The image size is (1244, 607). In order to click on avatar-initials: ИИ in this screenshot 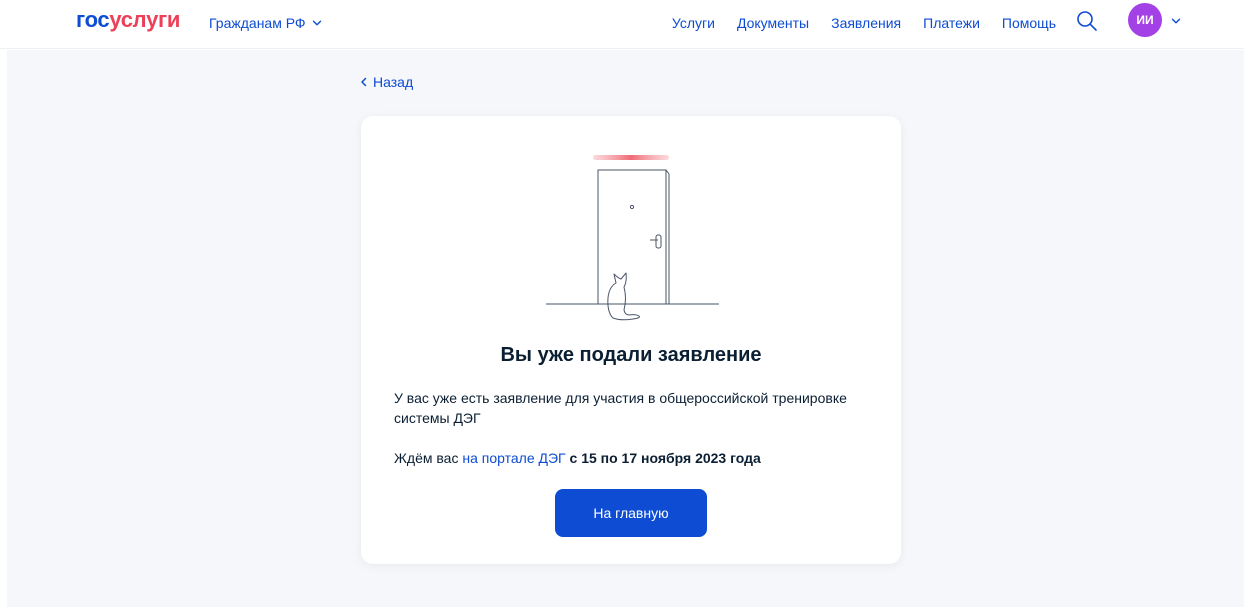, I will do `click(1145, 20)`.